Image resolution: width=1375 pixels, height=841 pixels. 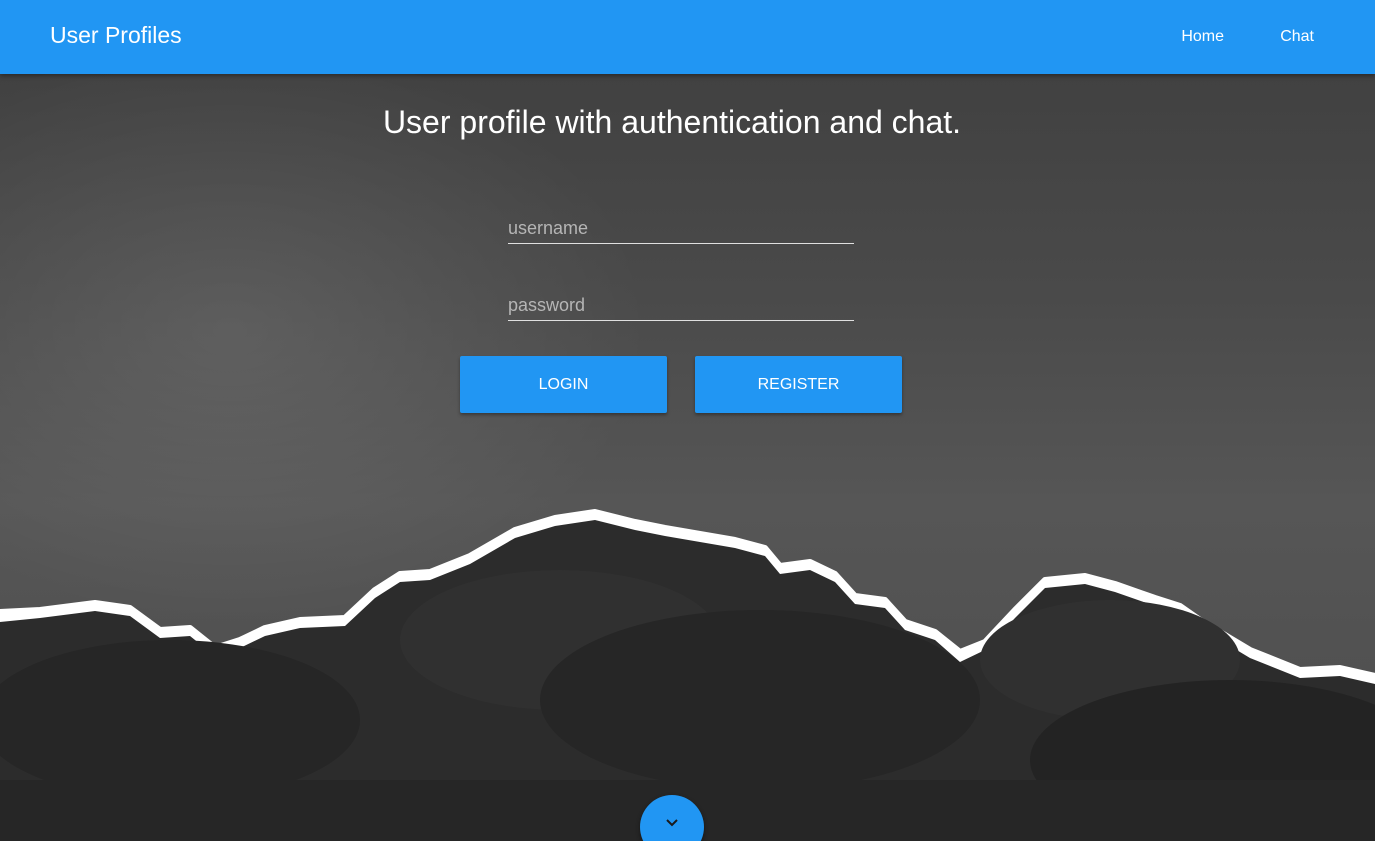 I want to click on chevron-down-icon, so click(x=672, y=823).